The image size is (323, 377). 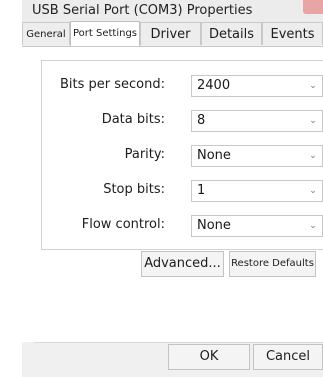 I want to click on cancel-button: Cancel, so click(x=288, y=357).